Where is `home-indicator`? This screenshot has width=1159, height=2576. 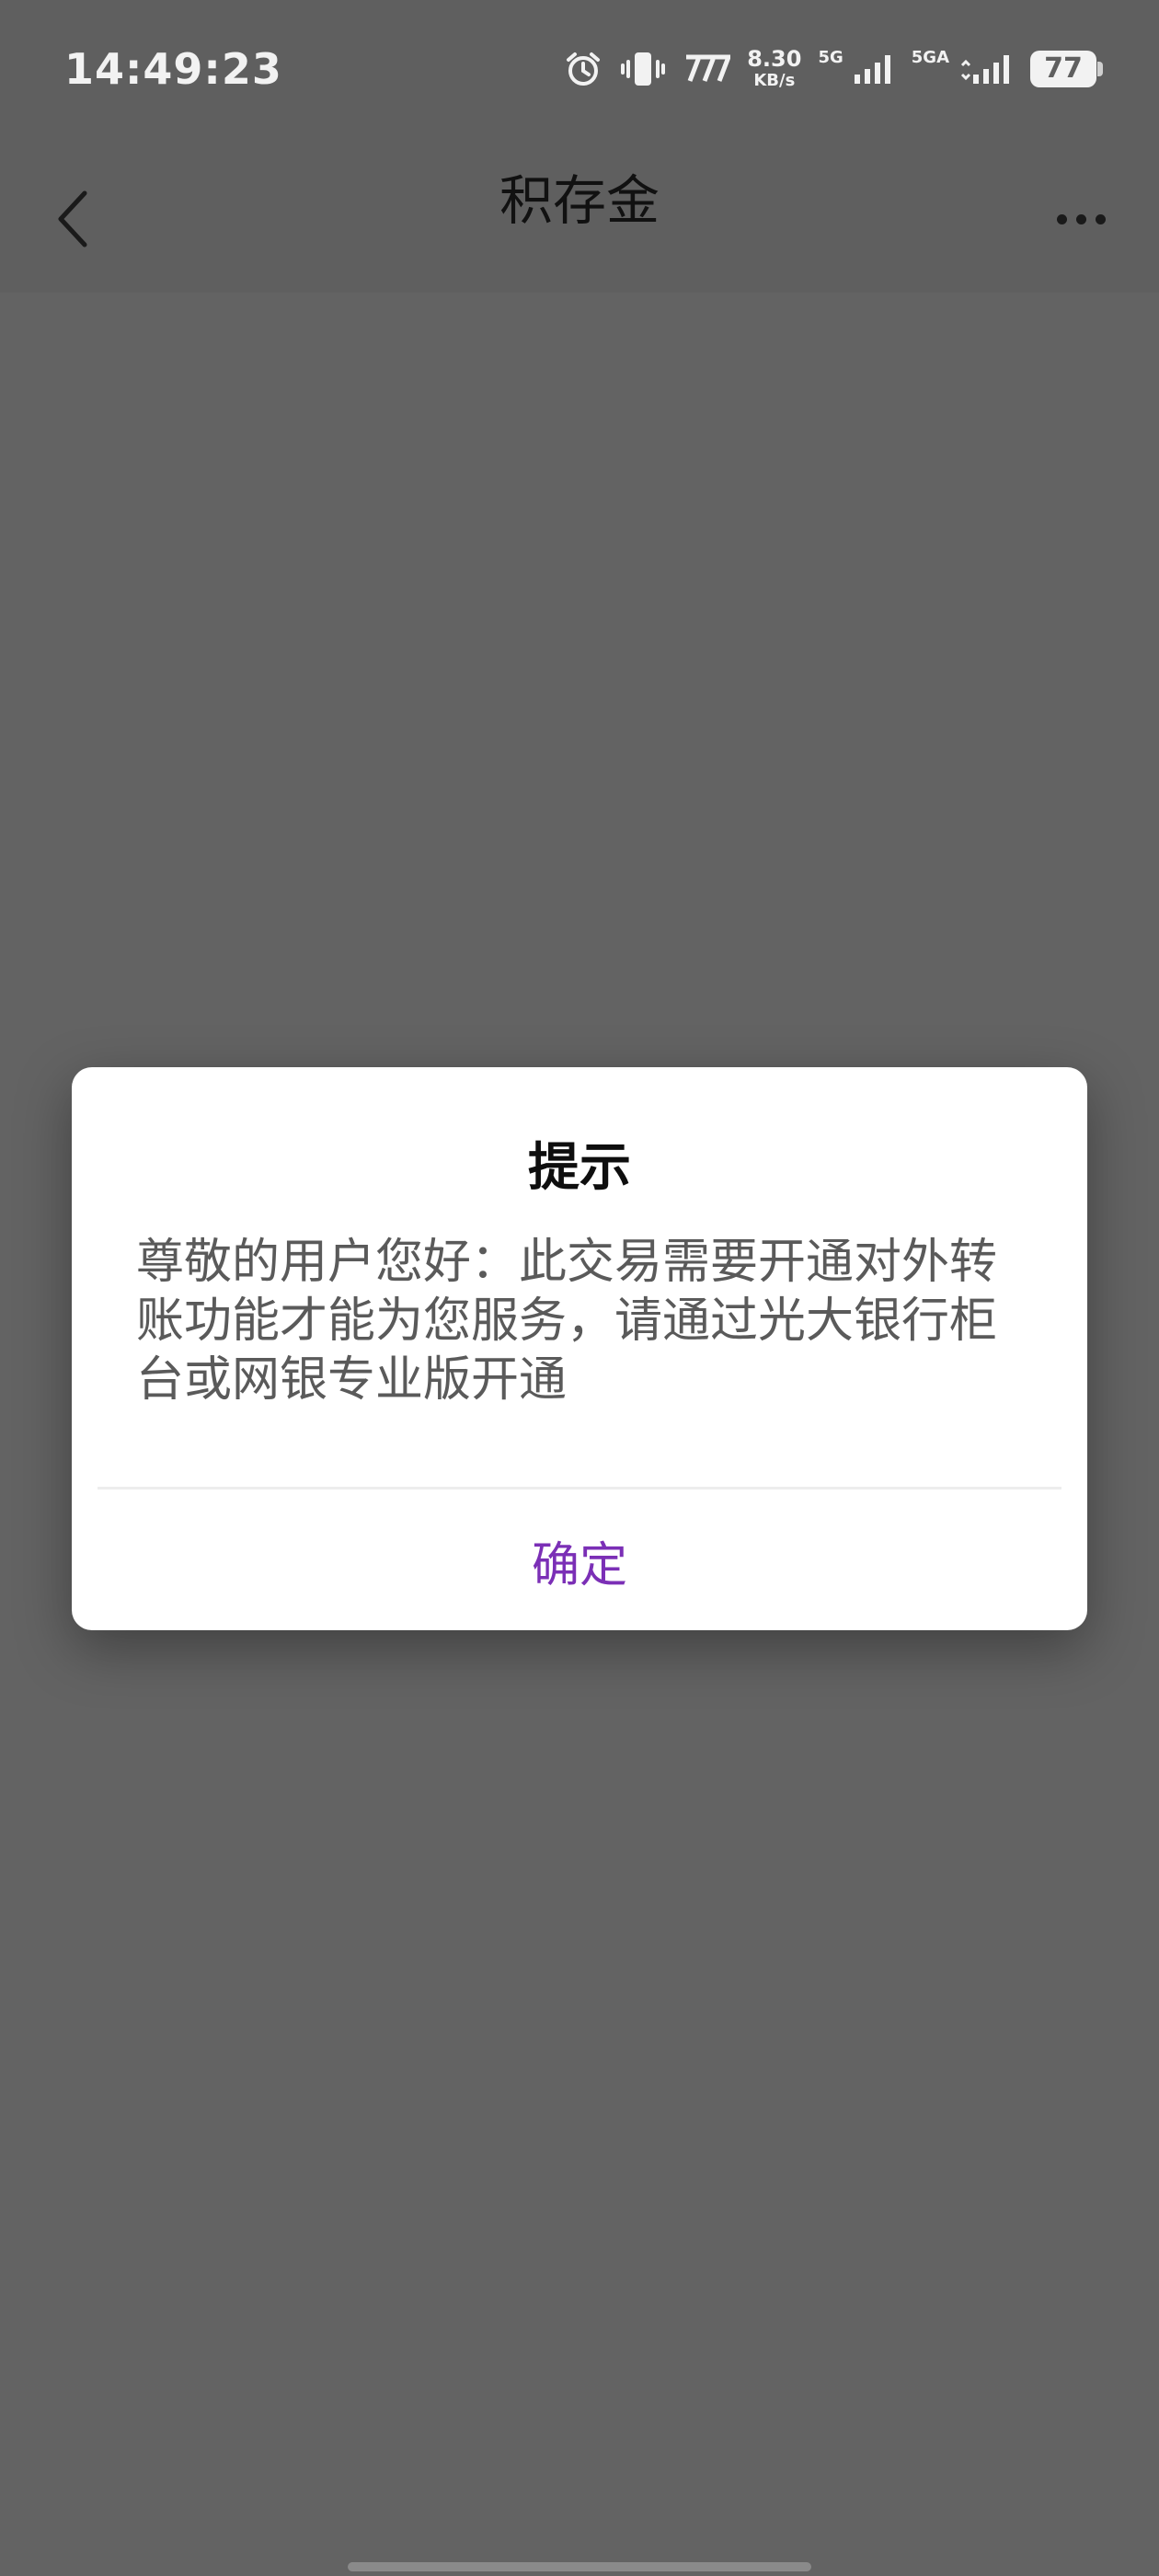
home-indicator is located at coordinates (579, 2566).